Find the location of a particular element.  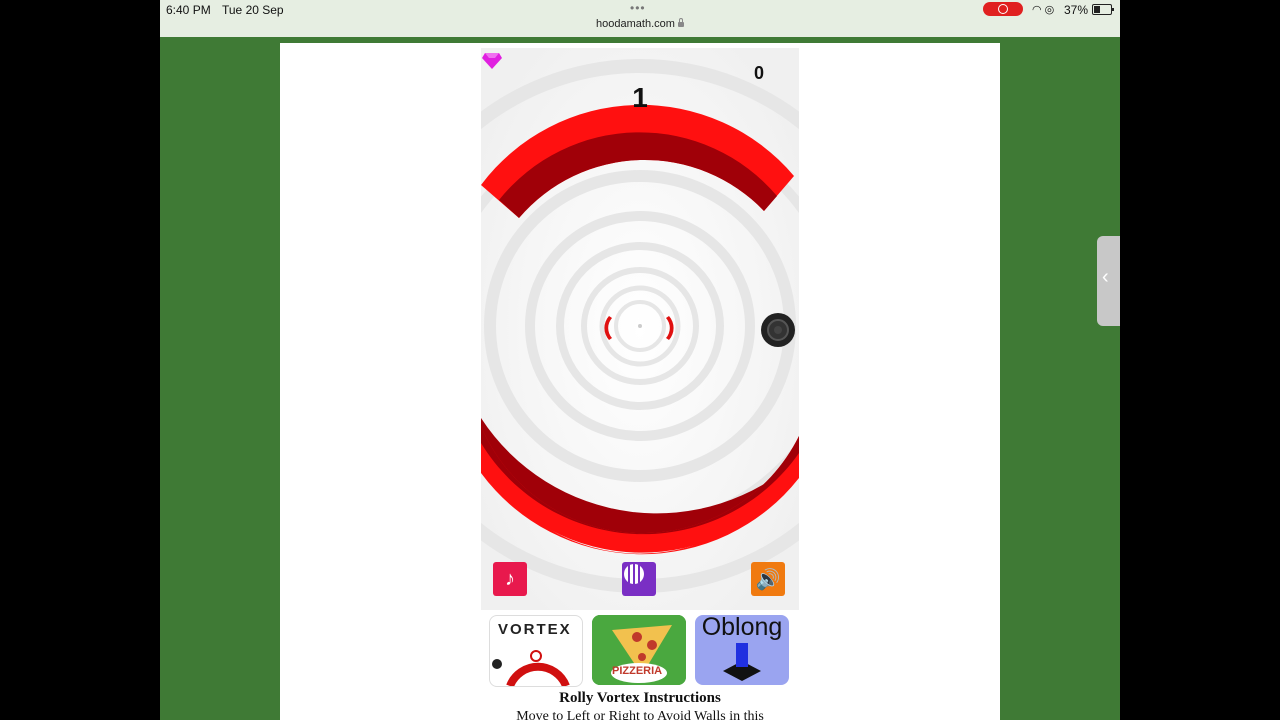

url-text: hoodamath.com is located at coordinates (635, 24).